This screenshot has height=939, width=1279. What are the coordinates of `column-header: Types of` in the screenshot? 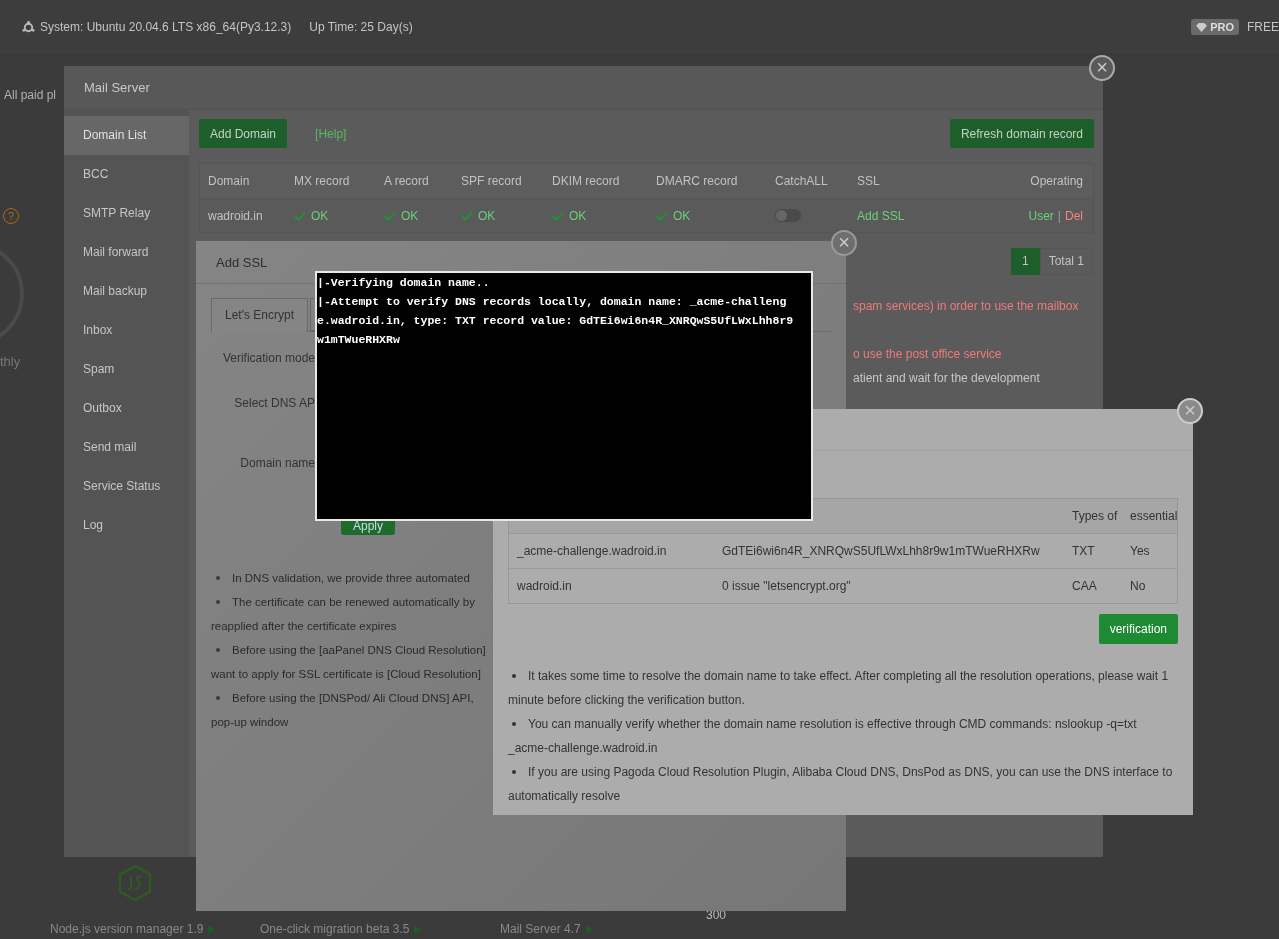 It's located at (1095, 516).